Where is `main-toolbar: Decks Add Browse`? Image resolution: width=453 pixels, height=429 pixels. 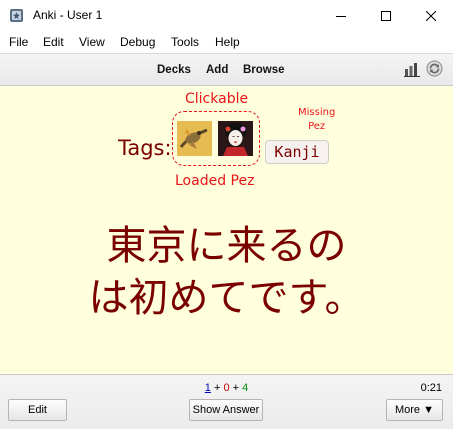 main-toolbar: Decks Add Browse is located at coordinates (226, 69).